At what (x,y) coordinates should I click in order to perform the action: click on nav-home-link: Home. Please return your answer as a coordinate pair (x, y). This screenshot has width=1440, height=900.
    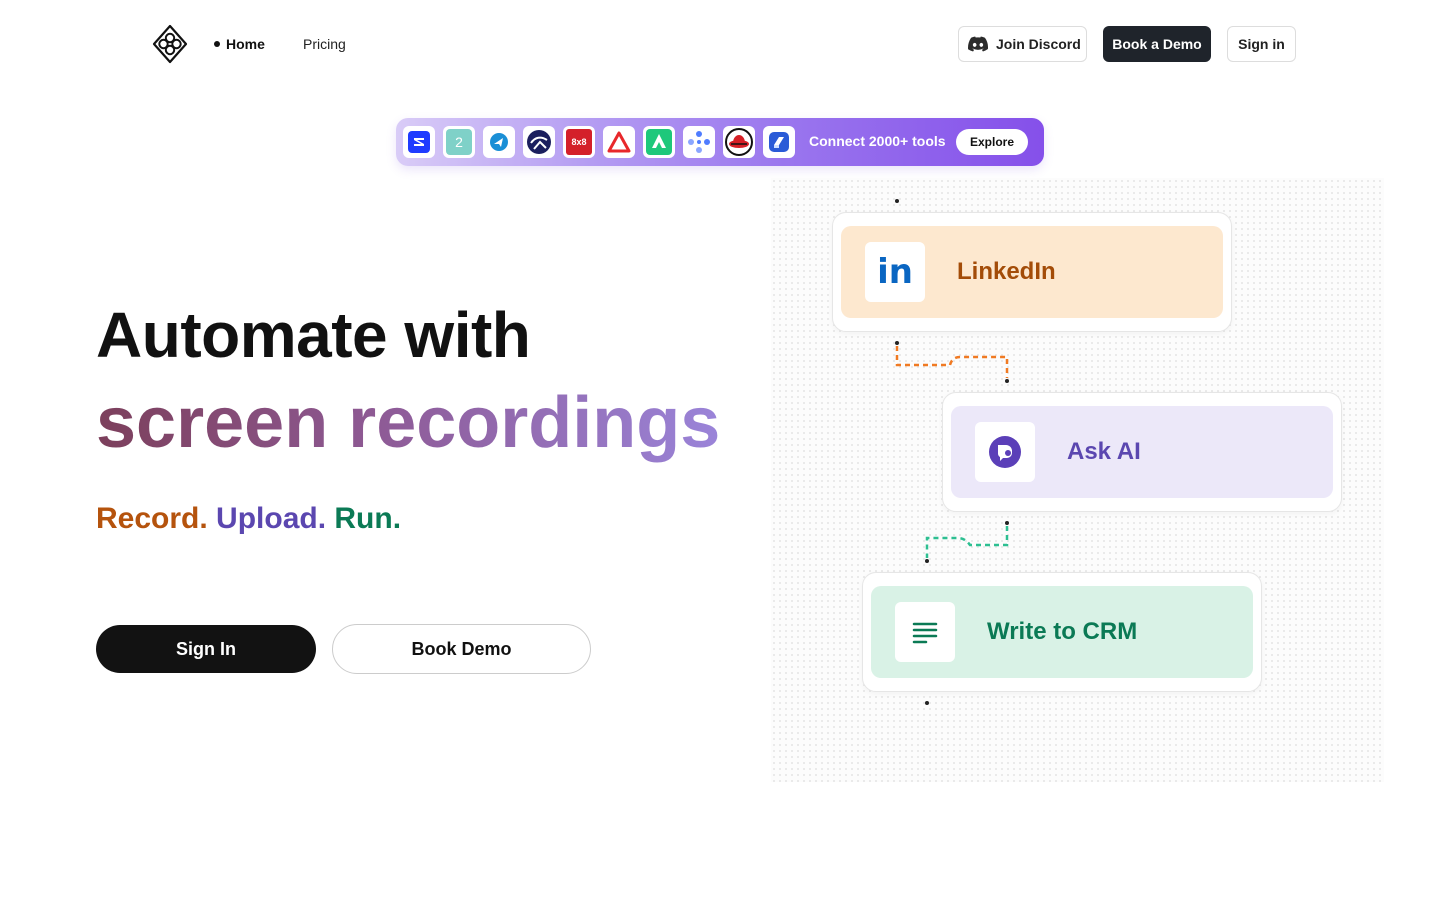
    Looking at the image, I should click on (239, 44).